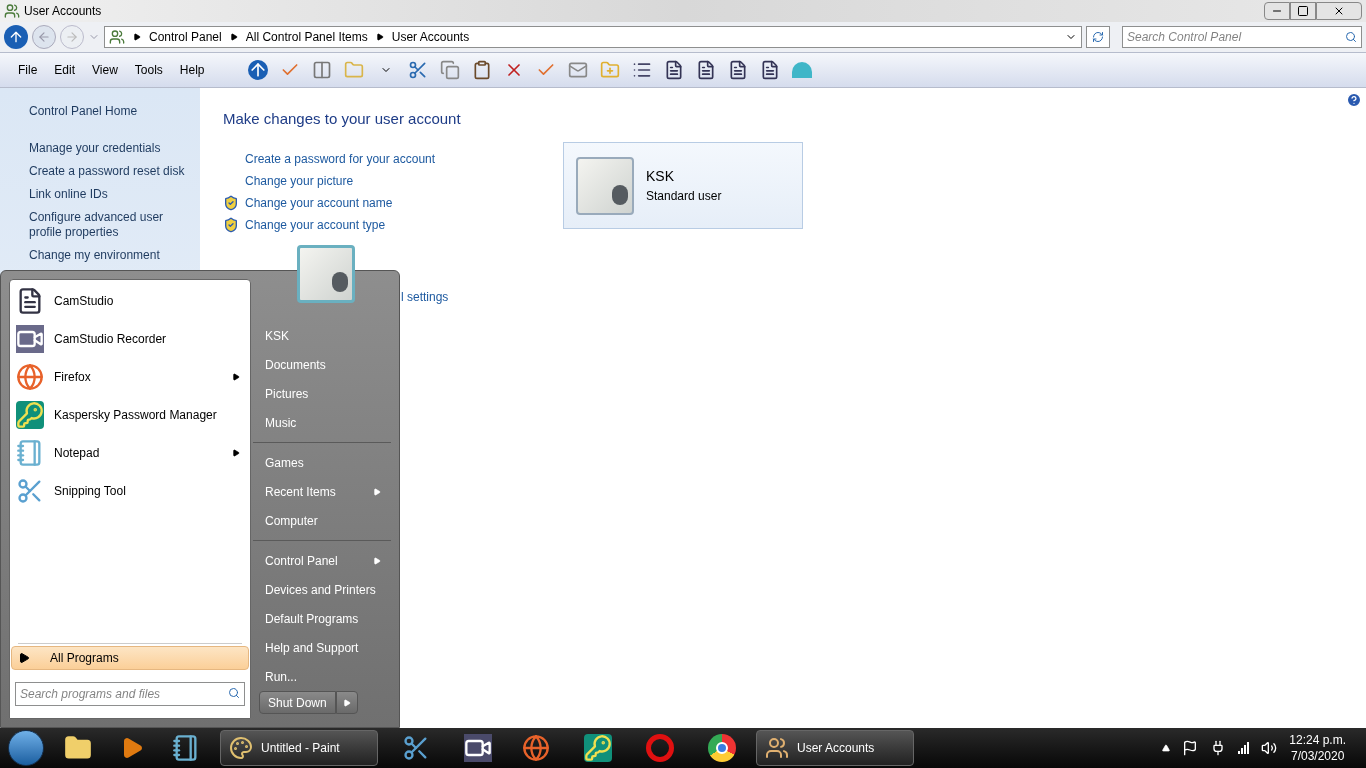 The height and width of the screenshot is (768, 1366). I want to click on program-search-field: Search programs and files, so click(130, 694).